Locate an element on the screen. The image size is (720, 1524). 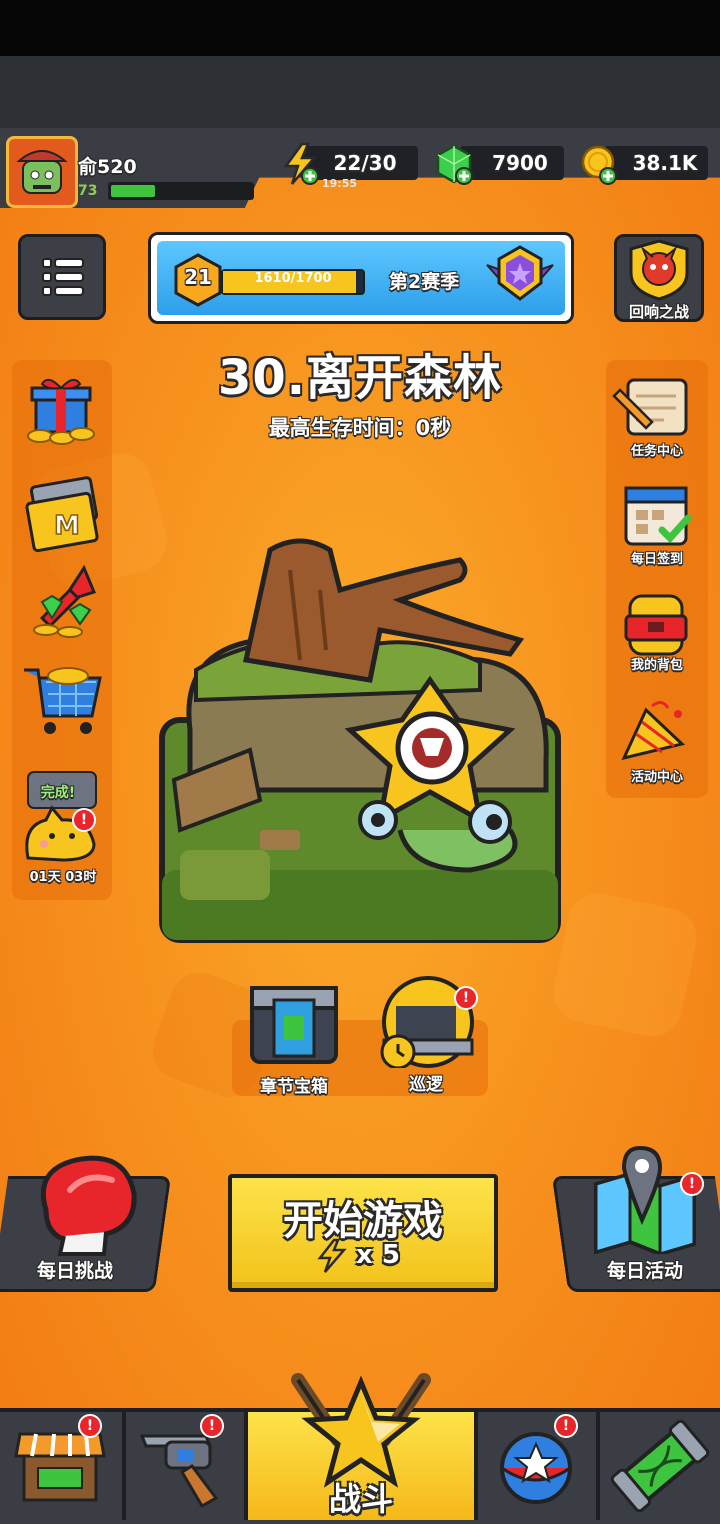
shop-icon is located at coordinates (60, 1467).